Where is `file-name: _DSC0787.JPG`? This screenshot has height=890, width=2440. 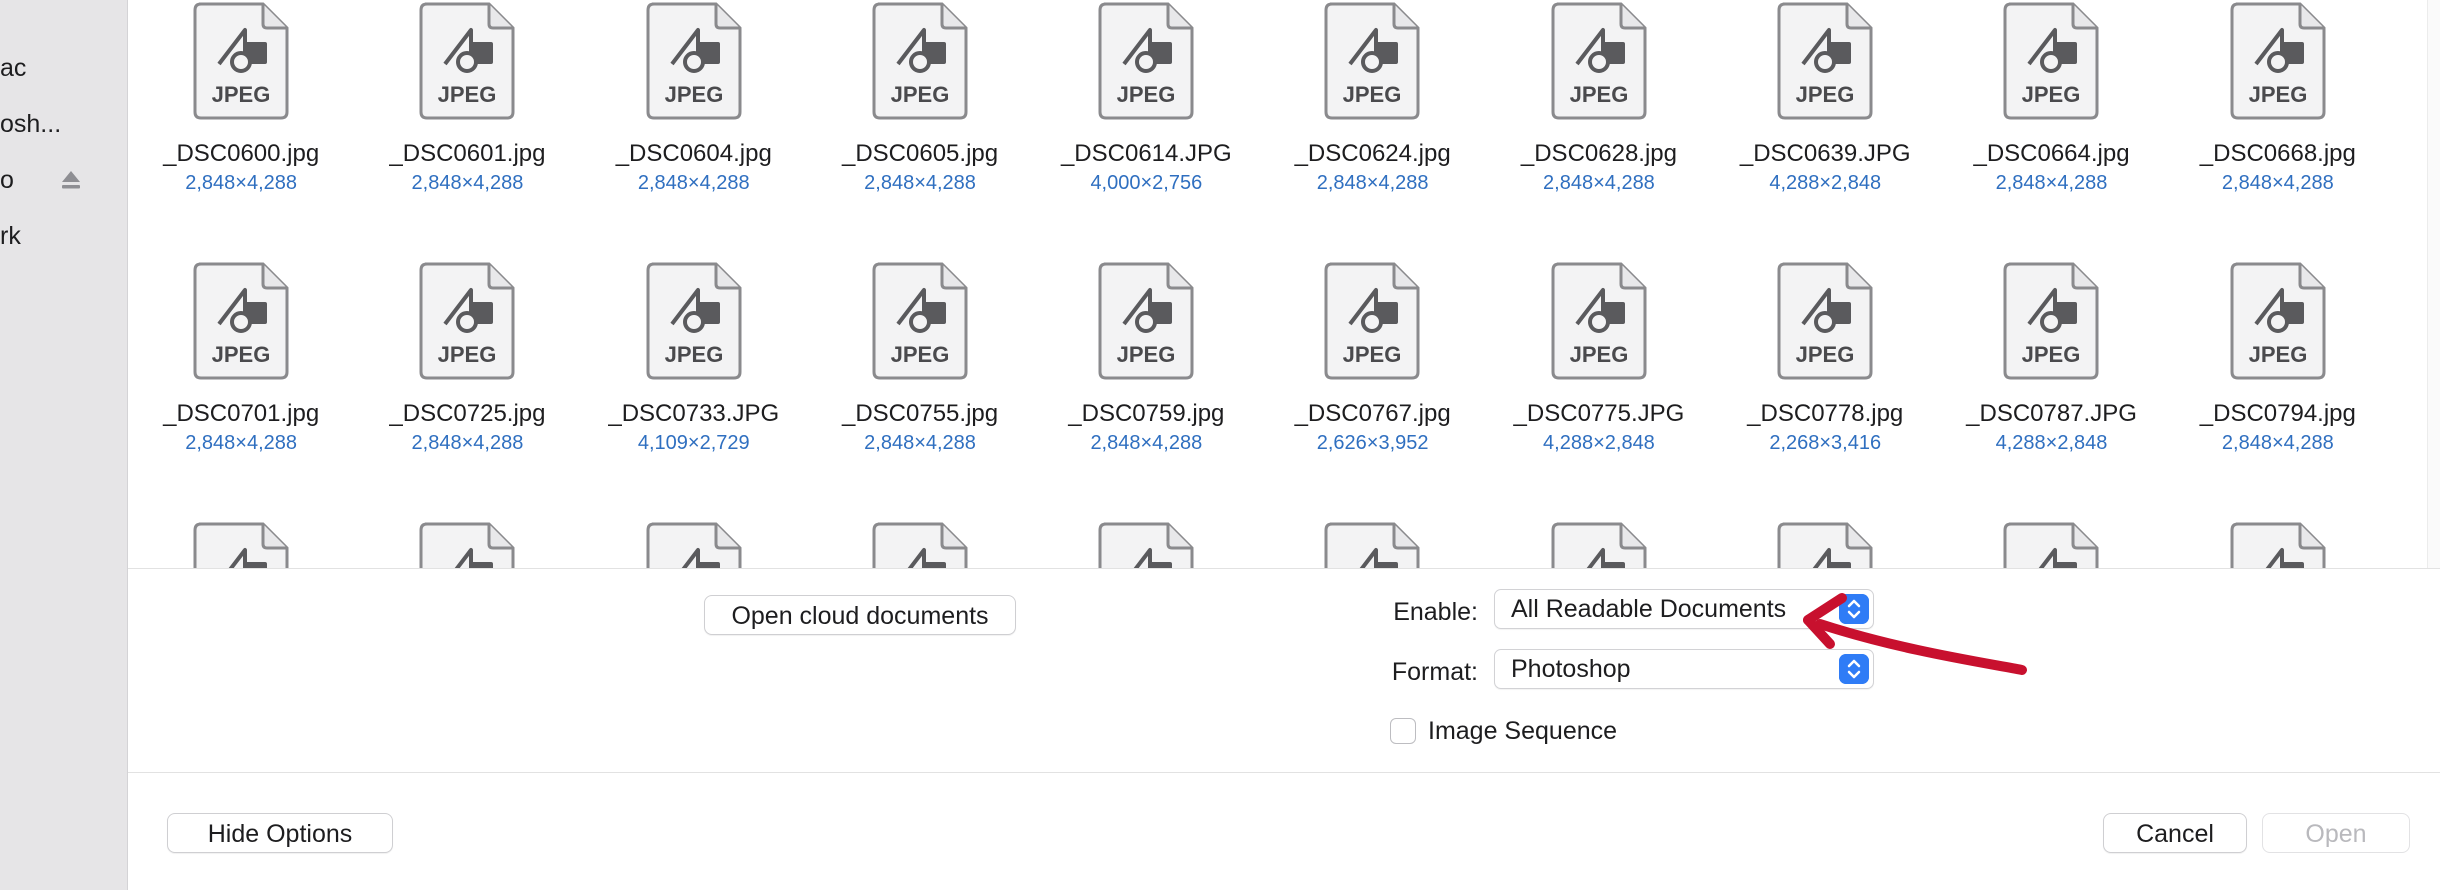 file-name: _DSC0787.JPG is located at coordinates (2051, 413).